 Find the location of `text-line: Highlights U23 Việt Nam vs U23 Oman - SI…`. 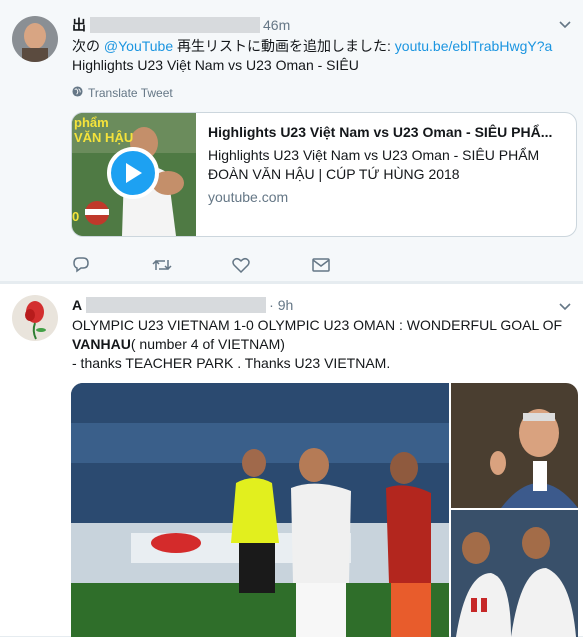

text-line: Highlights U23 Việt Nam vs U23 Oman - SI… is located at coordinates (215, 65).